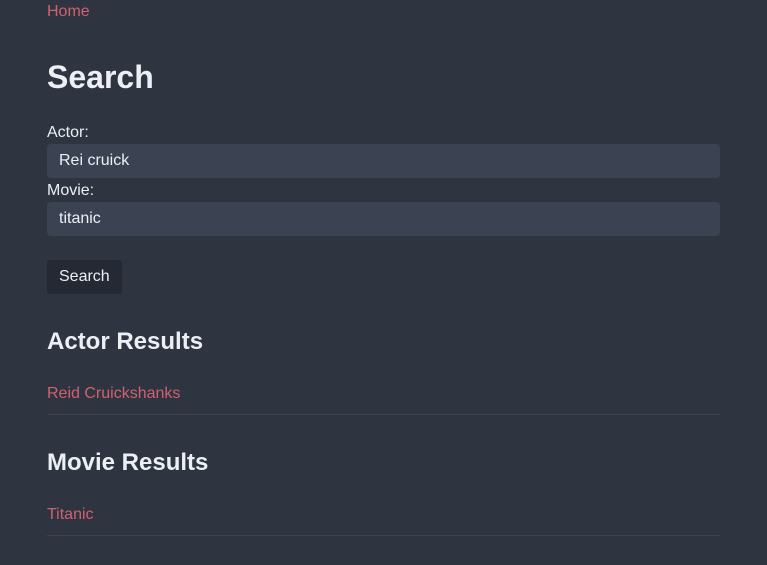 This screenshot has width=767, height=565. What do you see at coordinates (125, 341) in the screenshot?
I see `actor-results-heading: Actor Results` at bounding box center [125, 341].